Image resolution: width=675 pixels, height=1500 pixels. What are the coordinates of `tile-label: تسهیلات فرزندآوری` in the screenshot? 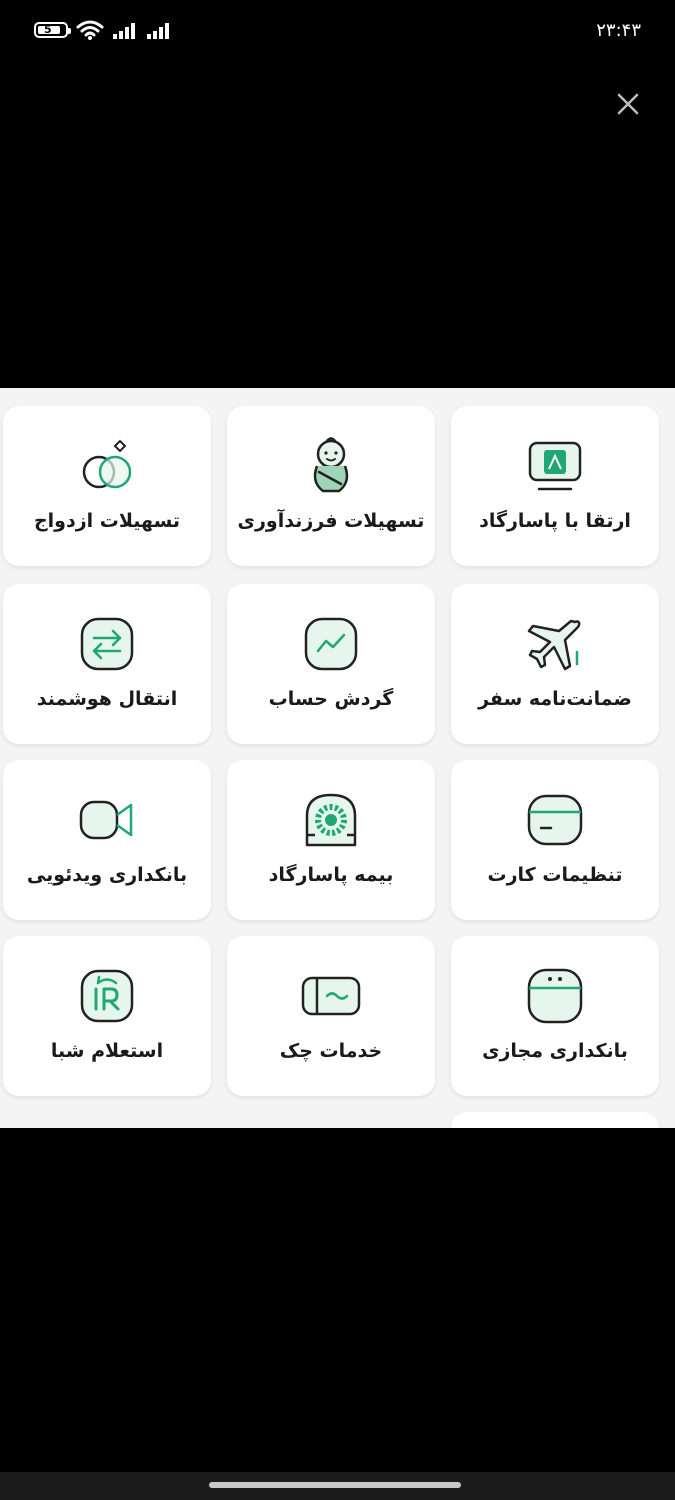 It's located at (331, 521).